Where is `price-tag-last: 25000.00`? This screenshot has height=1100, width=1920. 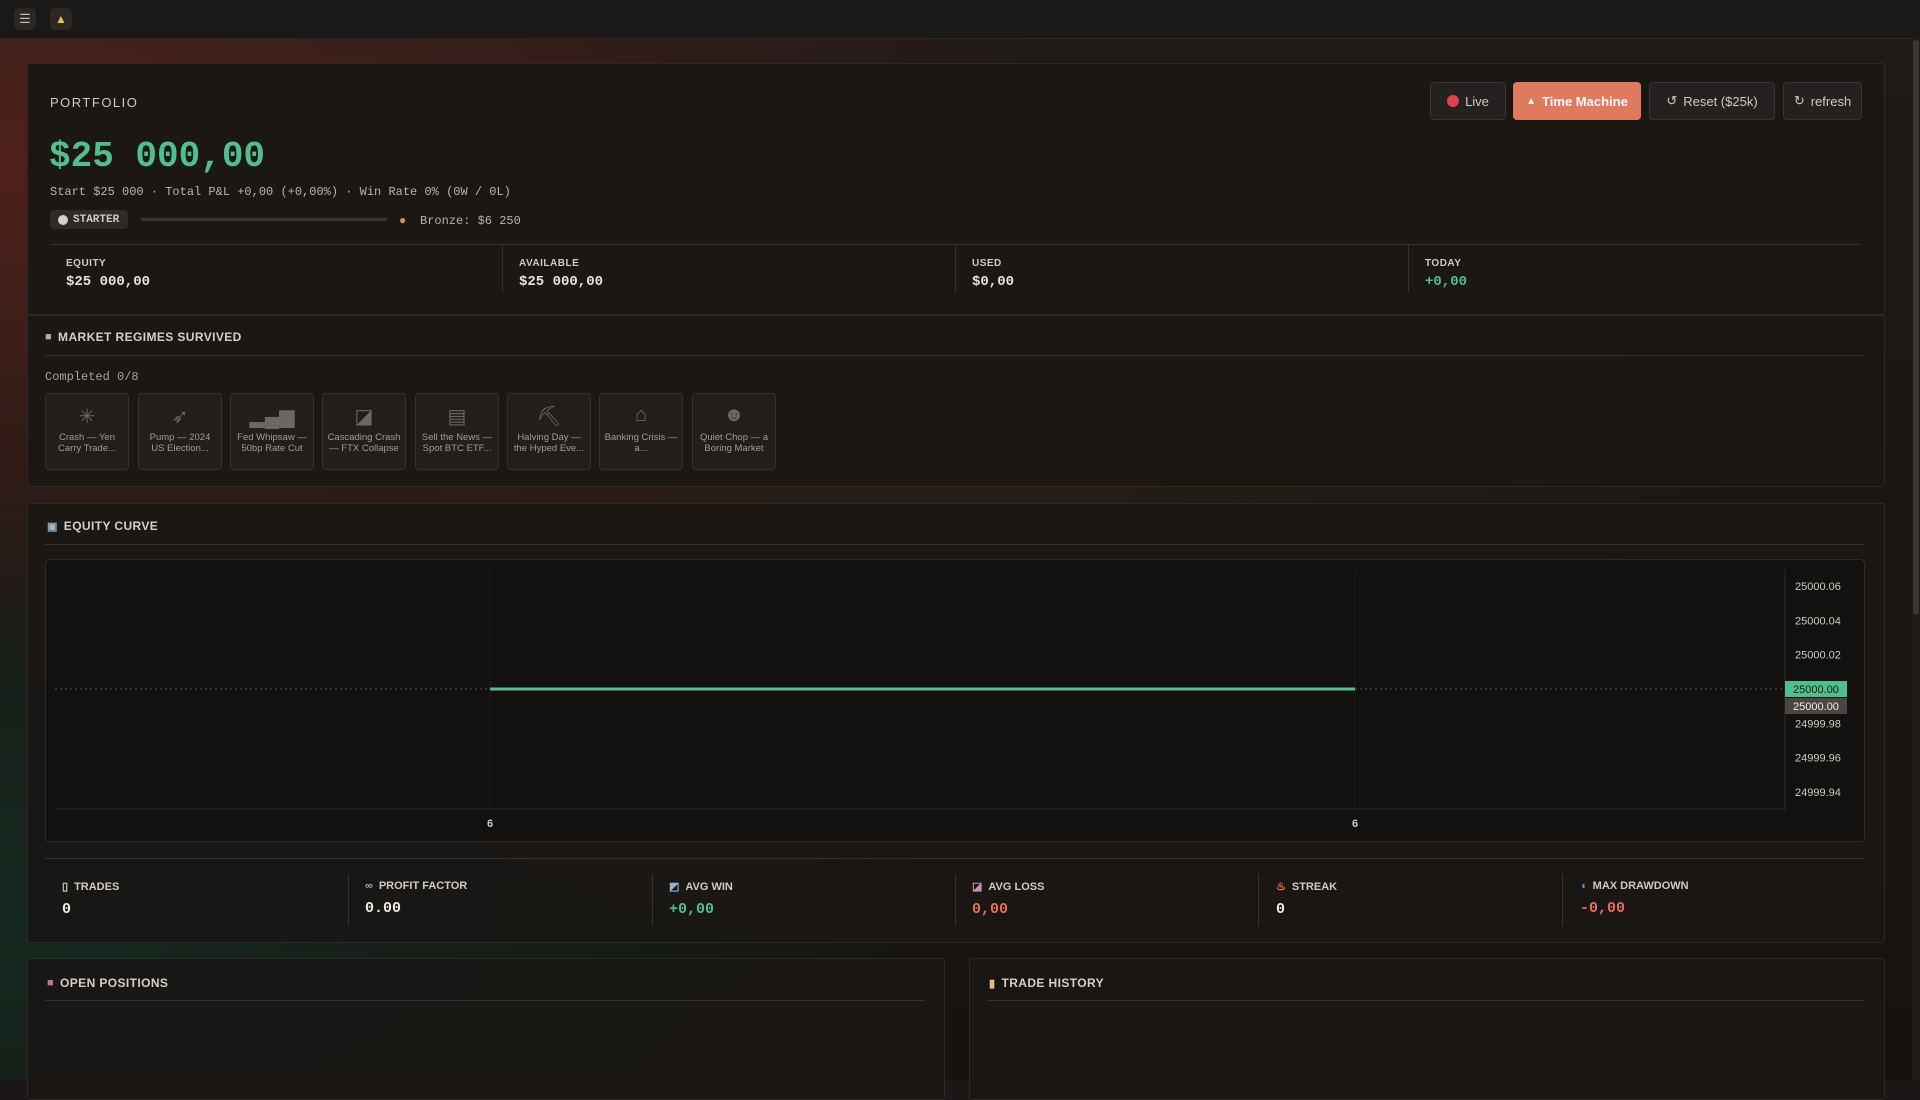 price-tag-last: 25000.00 is located at coordinates (1816, 690).